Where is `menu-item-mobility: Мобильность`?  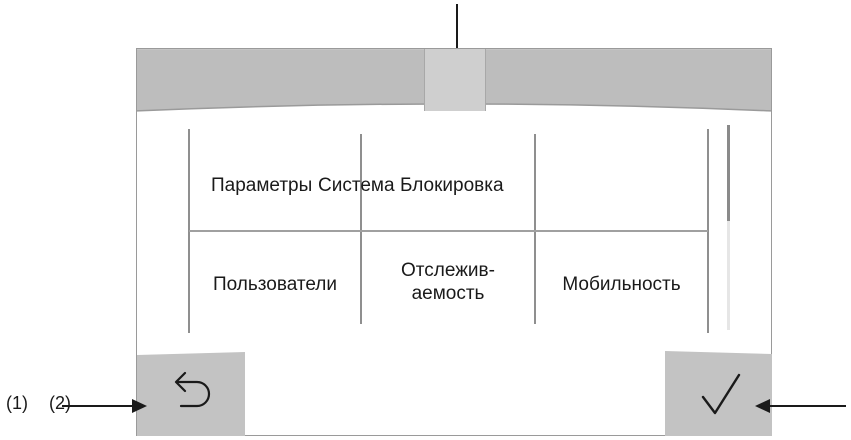
menu-item-mobility: Мобильность is located at coordinates (621, 284).